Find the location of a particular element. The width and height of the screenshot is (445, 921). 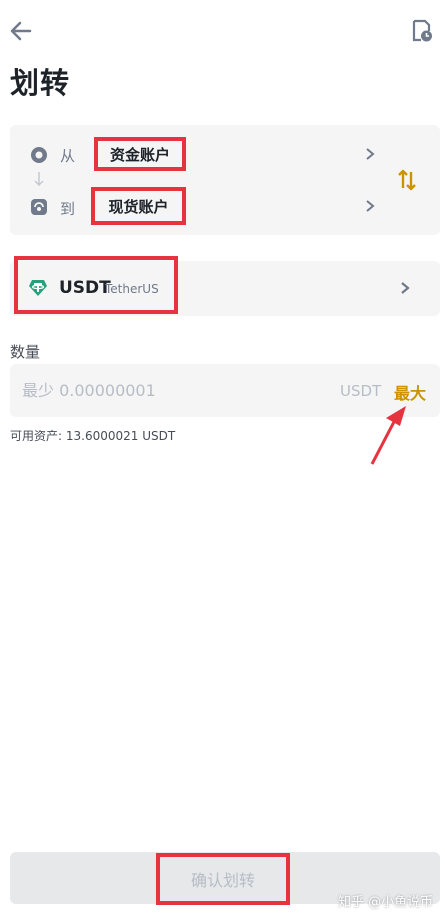

max-button: 最大 is located at coordinates (410, 392).